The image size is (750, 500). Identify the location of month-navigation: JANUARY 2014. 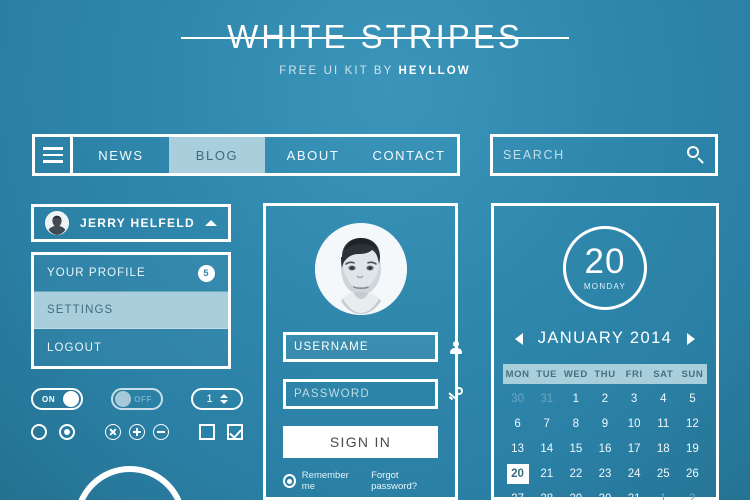
(605, 338).